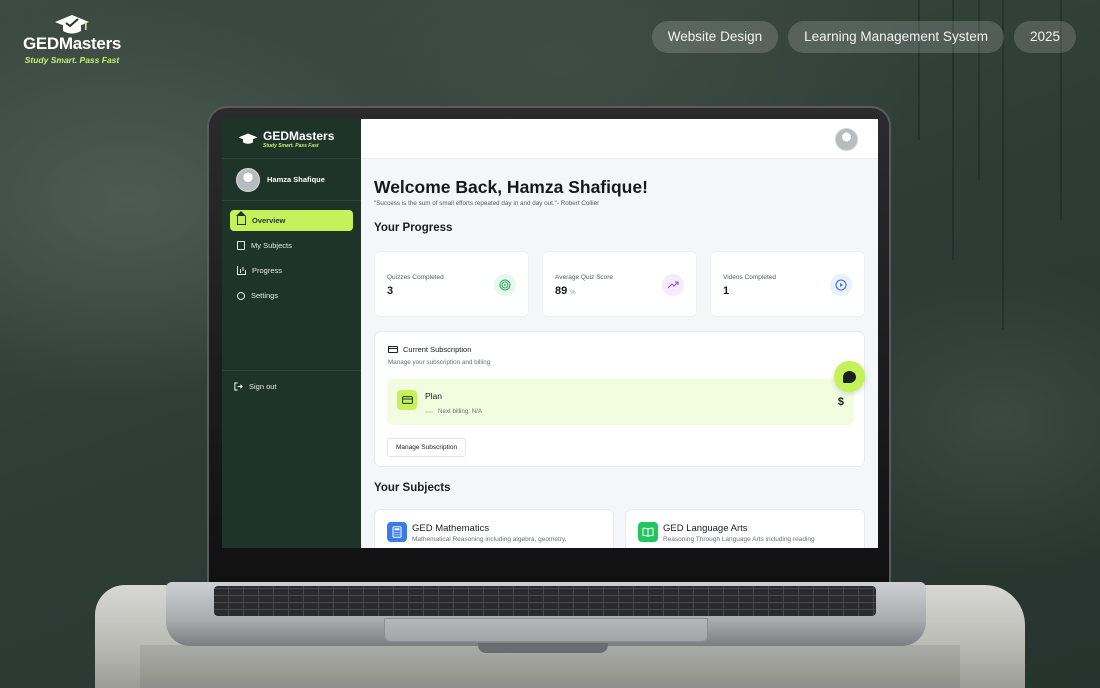  What do you see at coordinates (896, 37) in the screenshot?
I see `tag-pill: Learning Management System` at bounding box center [896, 37].